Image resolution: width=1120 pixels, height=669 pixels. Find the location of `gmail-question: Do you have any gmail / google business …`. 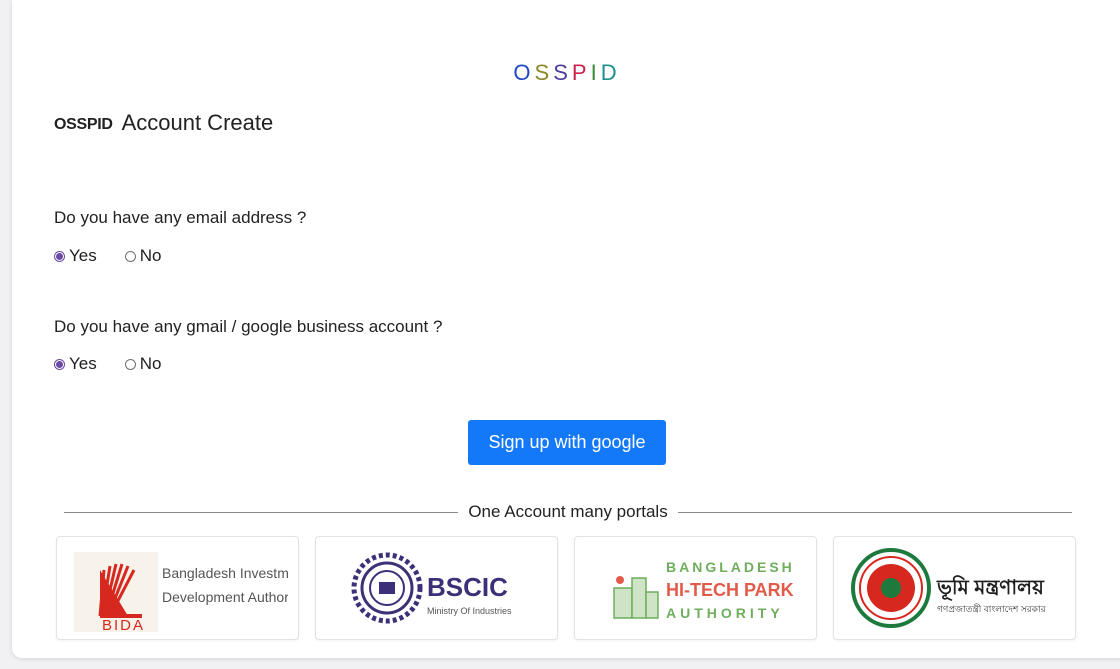

gmail-question: Do you have any gmail / google business … is located at coordinates (248, 326).